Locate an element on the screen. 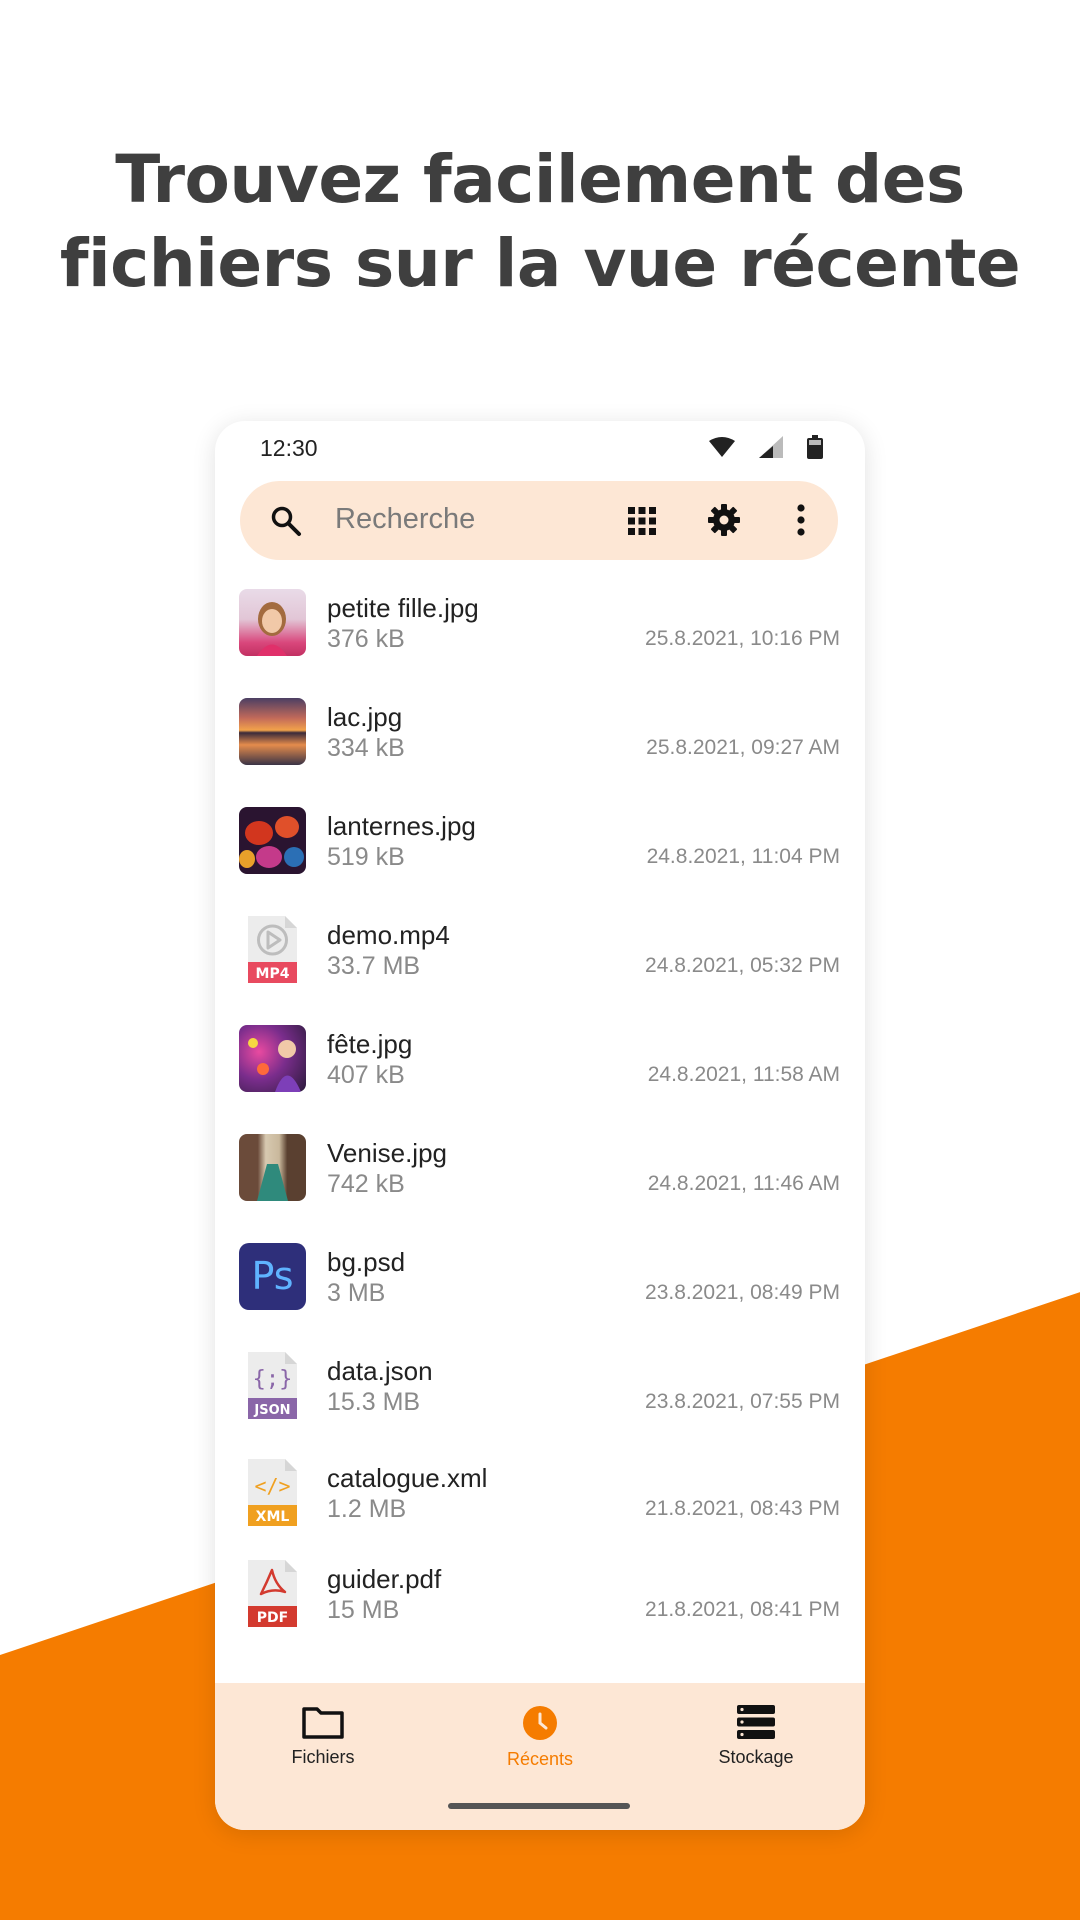 Image resolution: width=1080 pixels, height=1920 pixels. file-name: data.json is located at coordinates (380, 1371).